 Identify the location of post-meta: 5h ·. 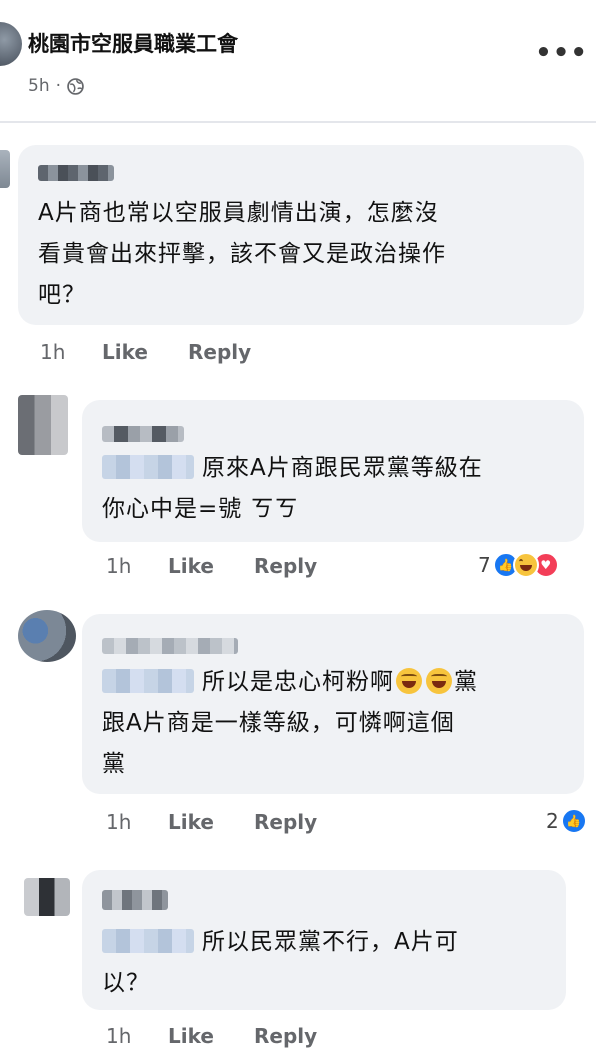
(56, 86).